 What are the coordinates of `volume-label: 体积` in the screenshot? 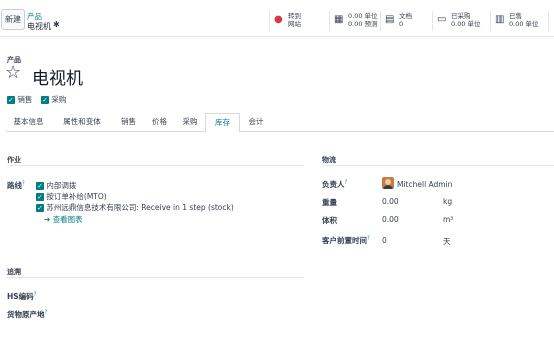 It's located at (329, 220).